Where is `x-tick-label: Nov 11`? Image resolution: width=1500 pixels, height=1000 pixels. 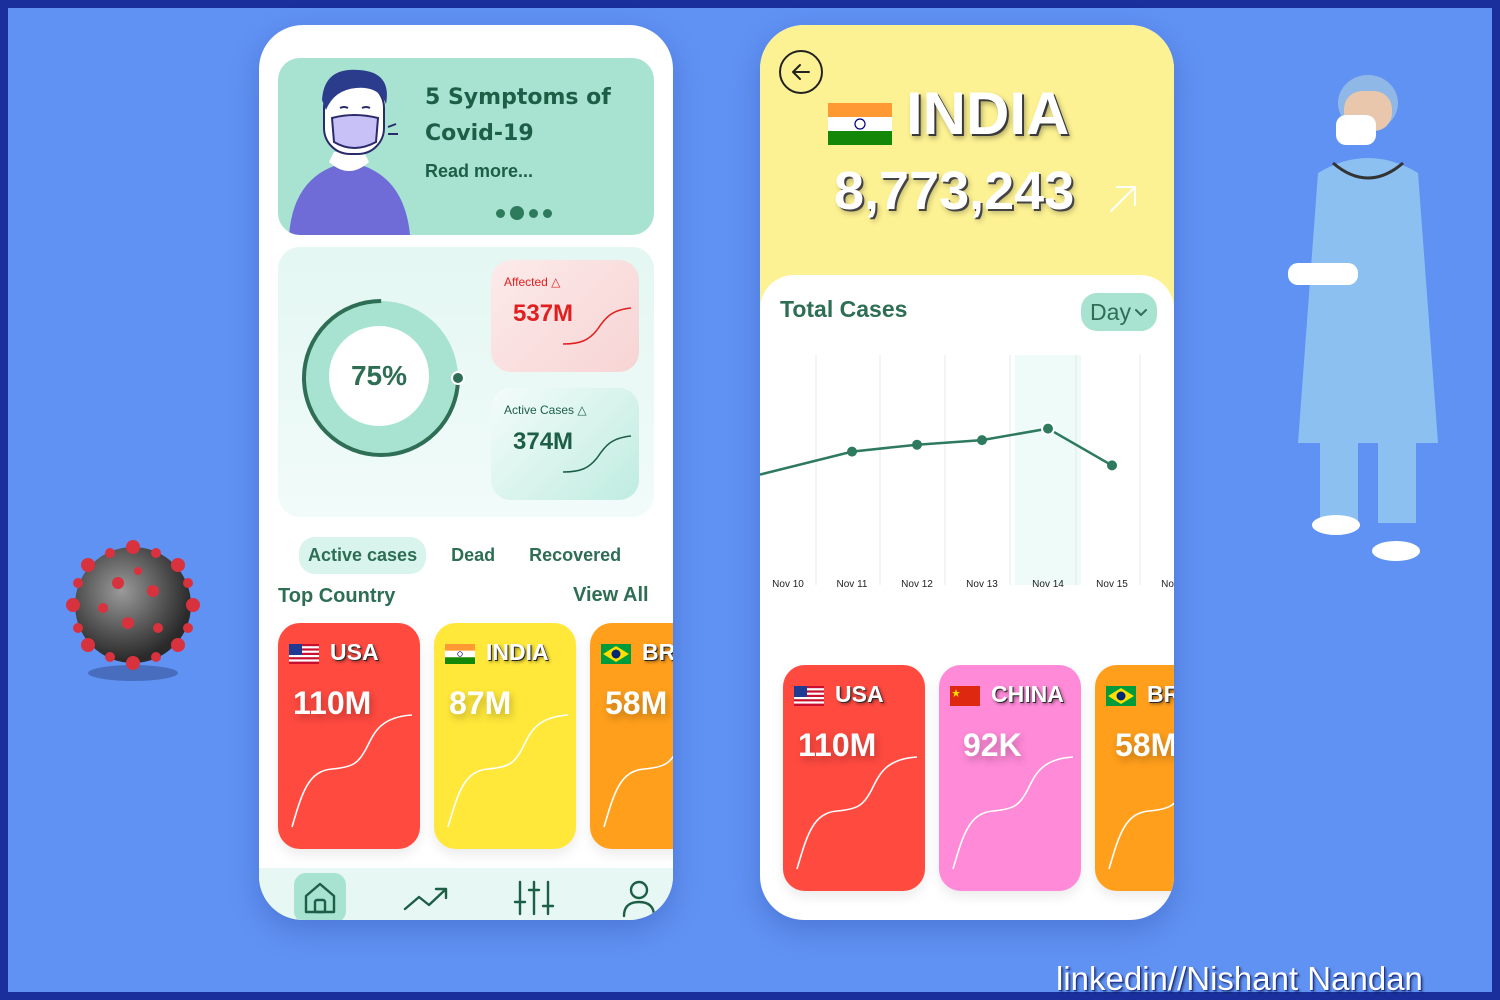 x-tick-label: Nov 11 is located at coordinates (852, 584).